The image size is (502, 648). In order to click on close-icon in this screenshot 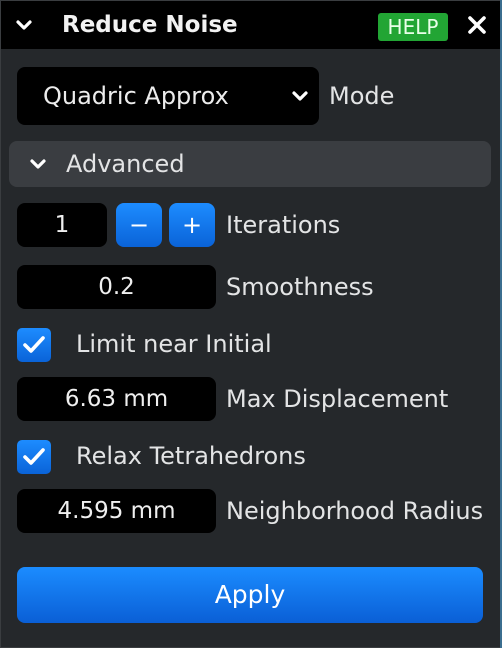, I will do `click(477, 25)`.